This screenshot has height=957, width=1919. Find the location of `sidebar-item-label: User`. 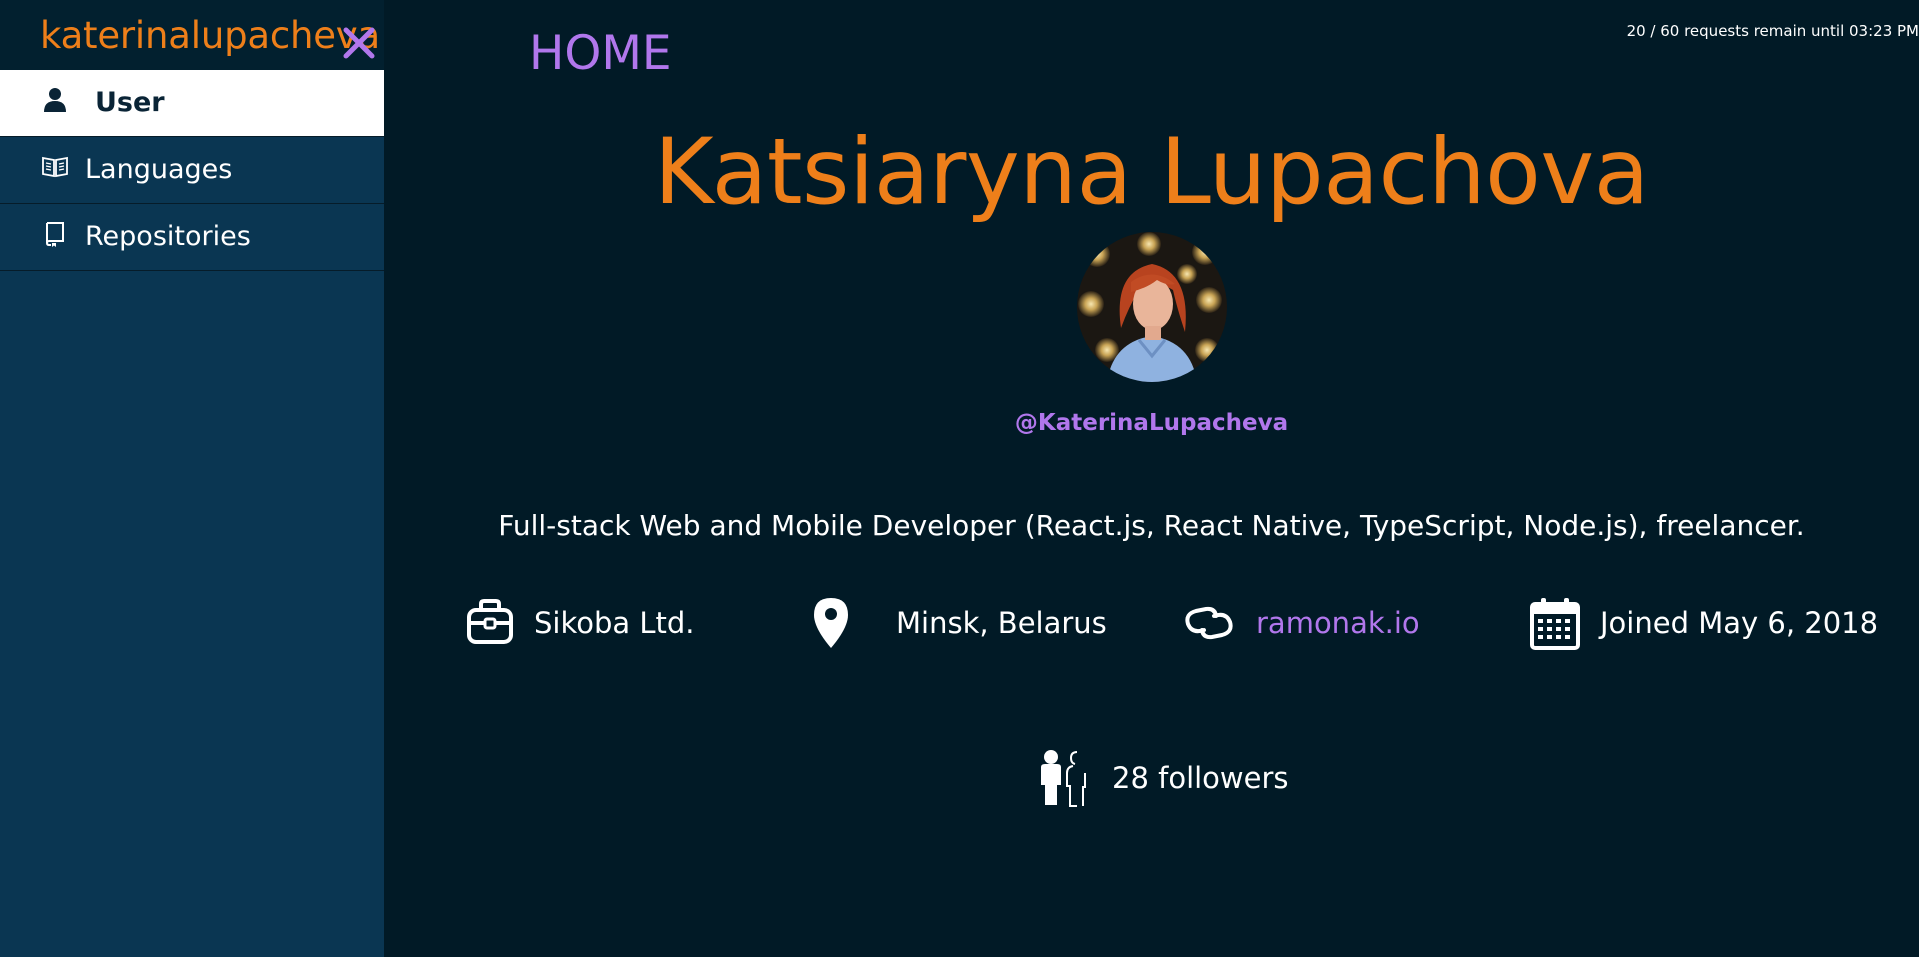

sidebar-item-label: User is located at coordinates (130, 102).